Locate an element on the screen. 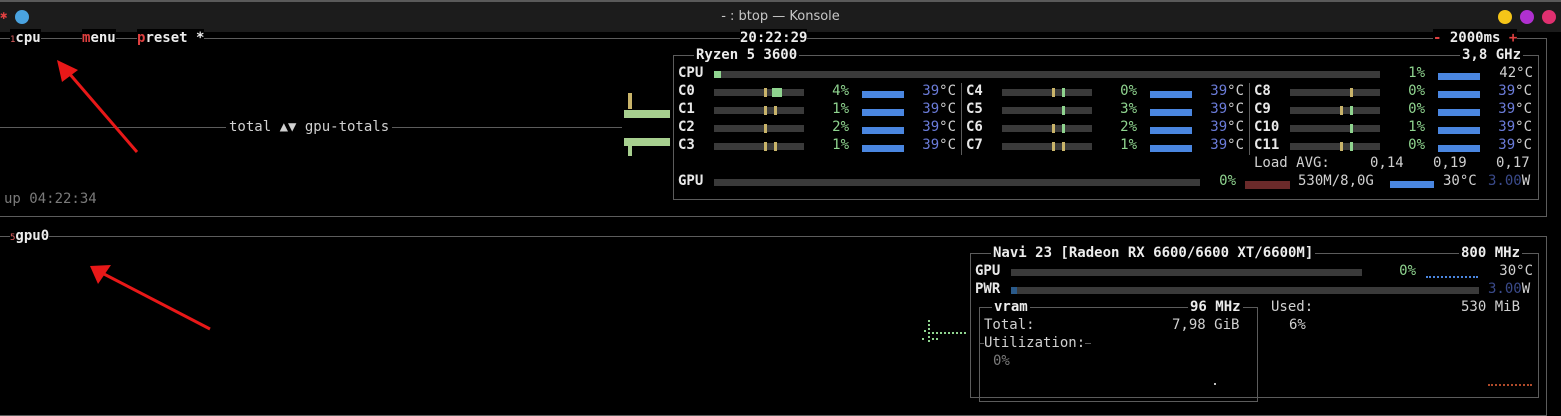 This screenshot has width=1561, height=416. annotation-arrows is located at coordinates (134, 195).